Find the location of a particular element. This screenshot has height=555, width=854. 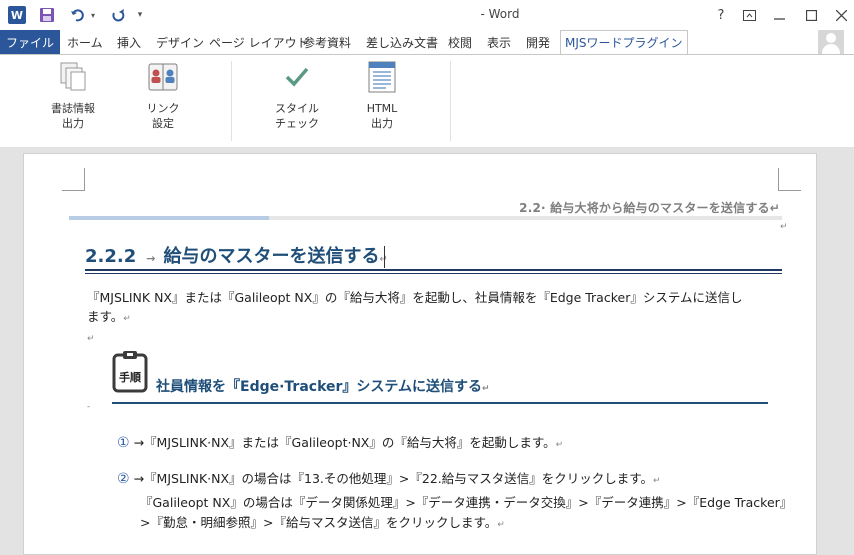

copy-pages-icon is located at coordinates (73, 77).